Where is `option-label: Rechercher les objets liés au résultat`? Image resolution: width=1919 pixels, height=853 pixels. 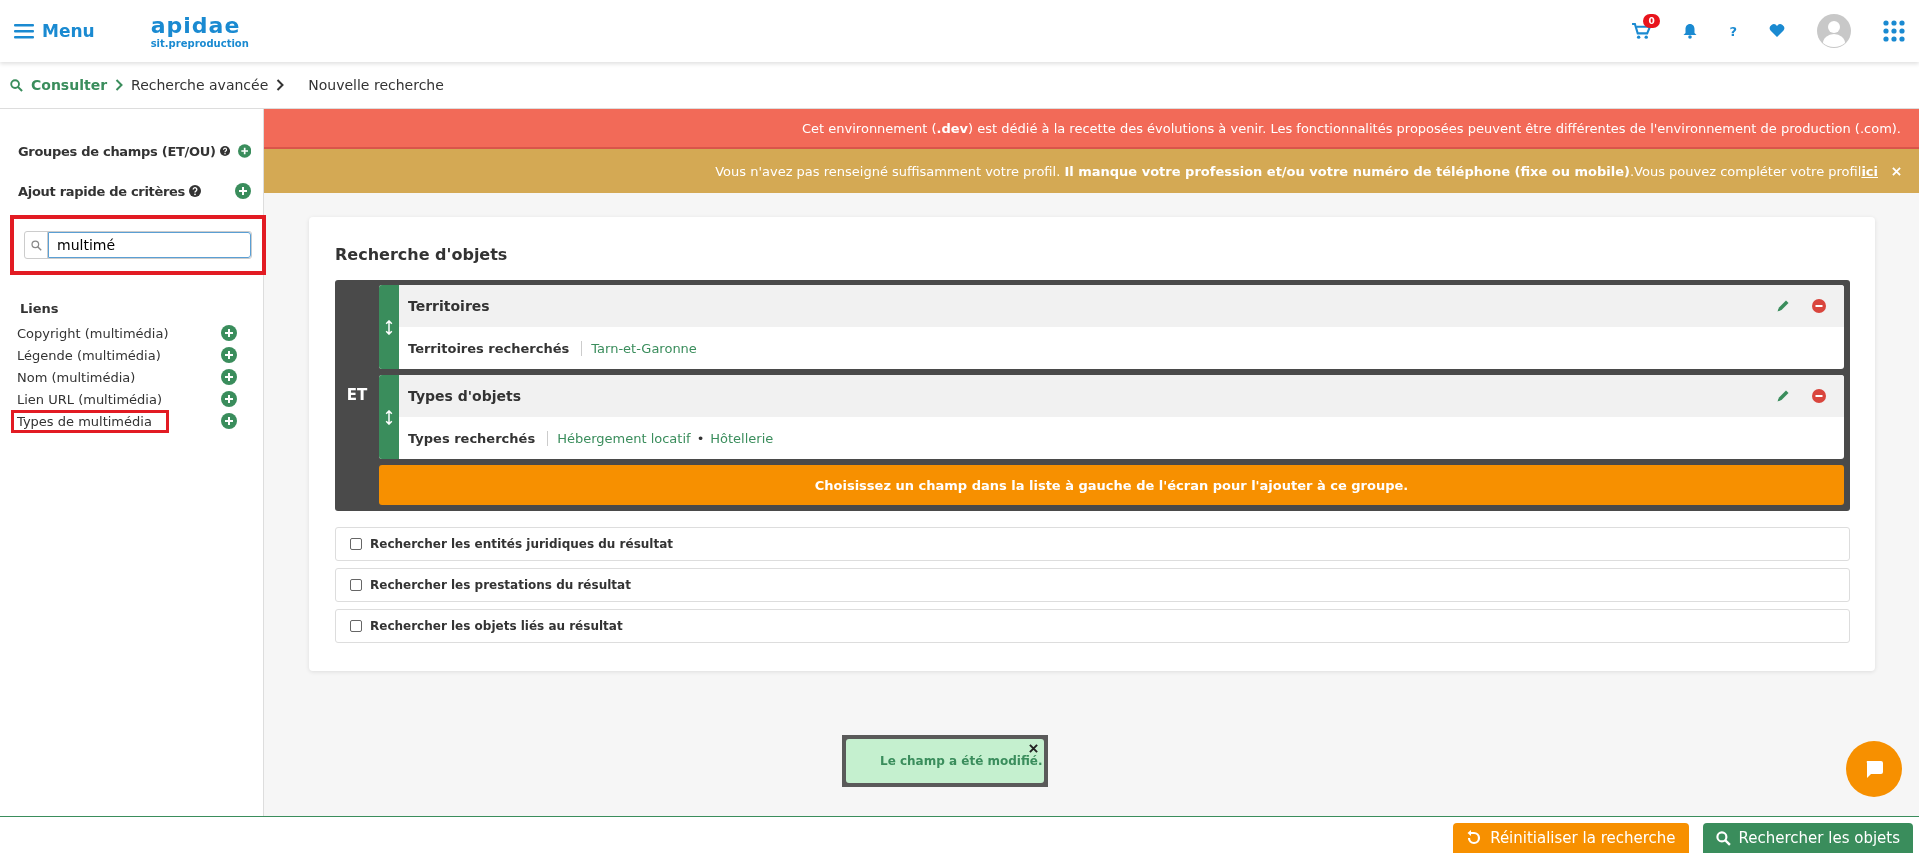
option-label: Rechercher les objets liés au résultat is located at coordinates (496, 626).